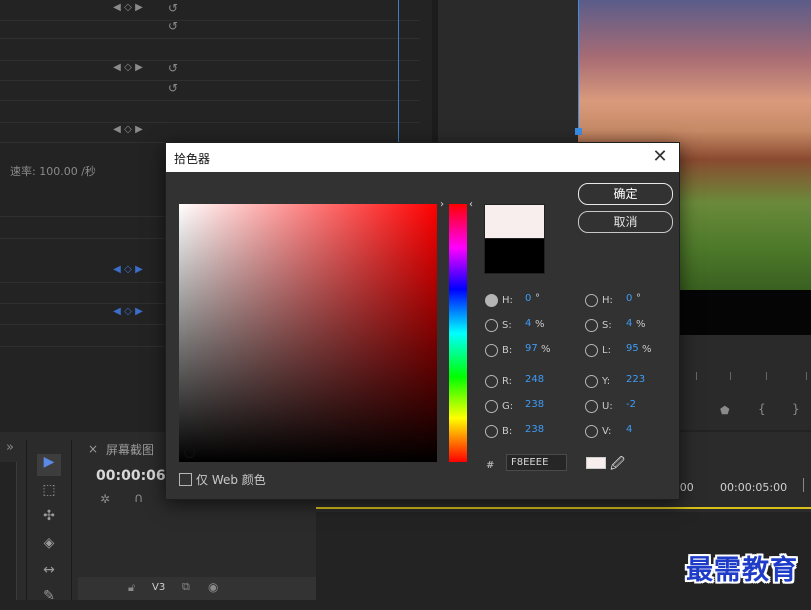  I want to click on hsl-s-unit: %, so click(641, 324).